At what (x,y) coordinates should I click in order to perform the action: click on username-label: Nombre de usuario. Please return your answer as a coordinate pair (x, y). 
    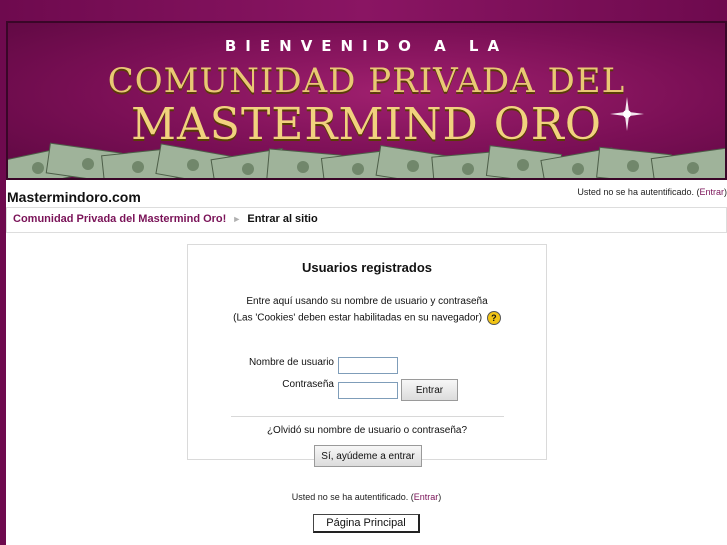
    Looking at the image, I should click on (291, 362).